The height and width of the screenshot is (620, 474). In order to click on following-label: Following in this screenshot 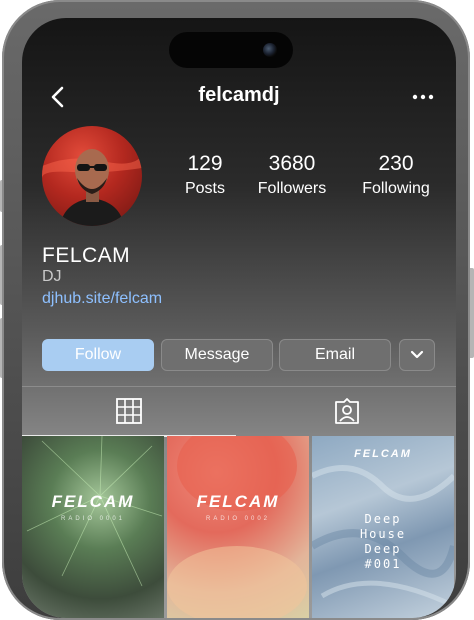, I will do `click(396, 188)`.